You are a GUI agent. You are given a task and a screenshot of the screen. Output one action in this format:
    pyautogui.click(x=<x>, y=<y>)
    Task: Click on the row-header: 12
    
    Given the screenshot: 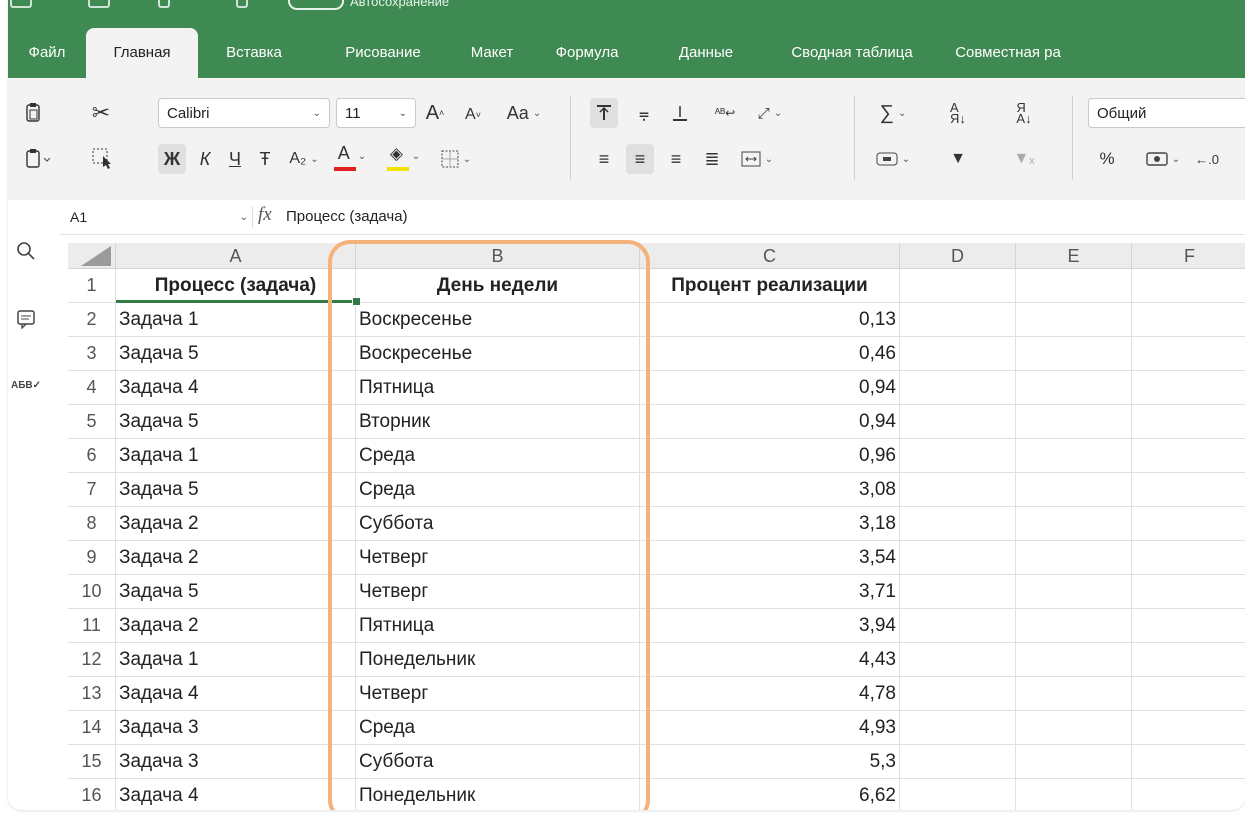 What is the action you would take?
    pyautogui.click(x=92, y=660)
    